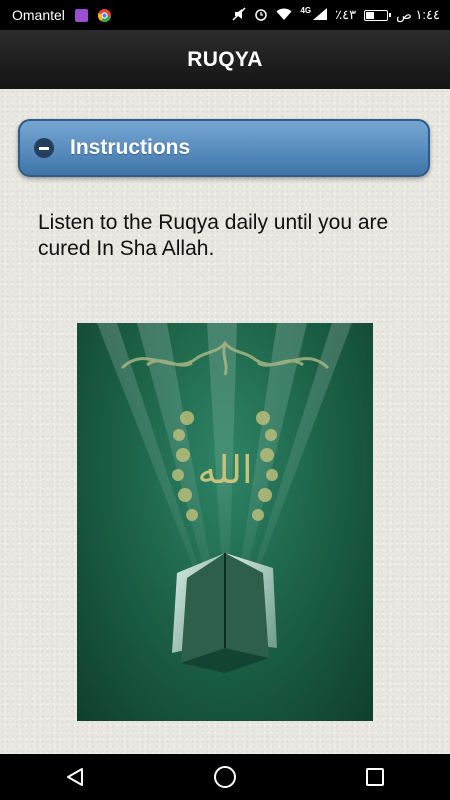  I want to click on status-left: Omantel, so click(61, 15).